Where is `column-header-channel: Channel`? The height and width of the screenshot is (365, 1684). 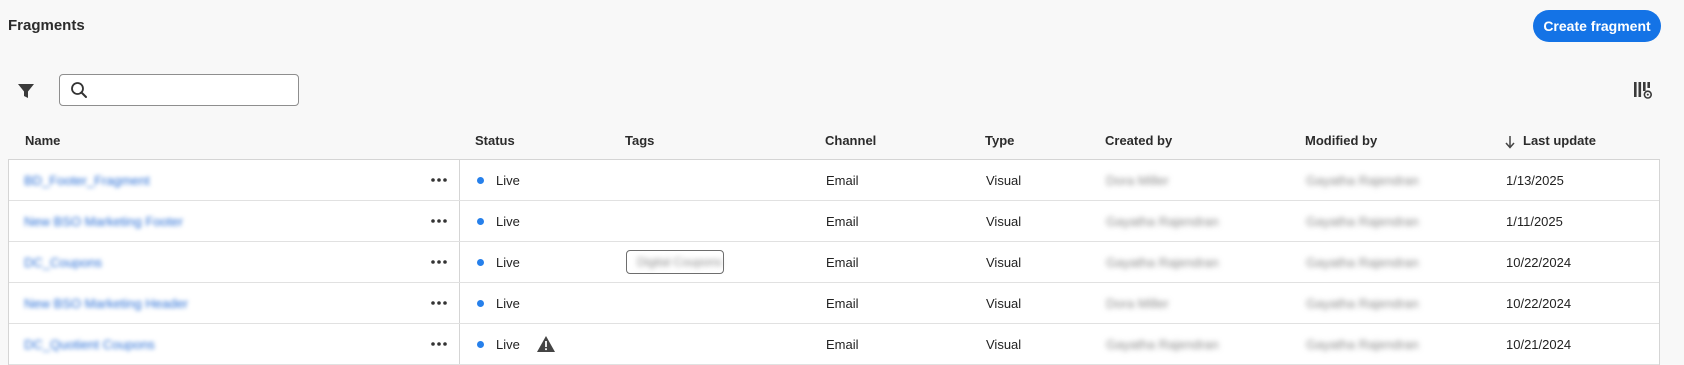
column-header-channel: Channel is located at coordinates (850, 140).